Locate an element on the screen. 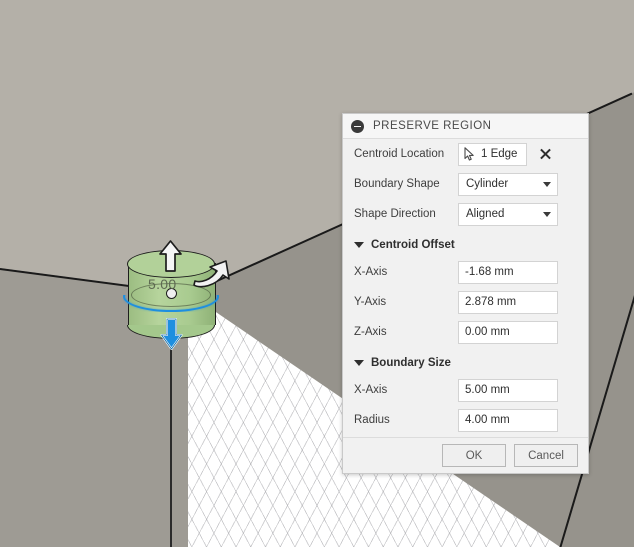  row-shape-direction: Shape Direction Aligned is located at coordinates (465, 214).